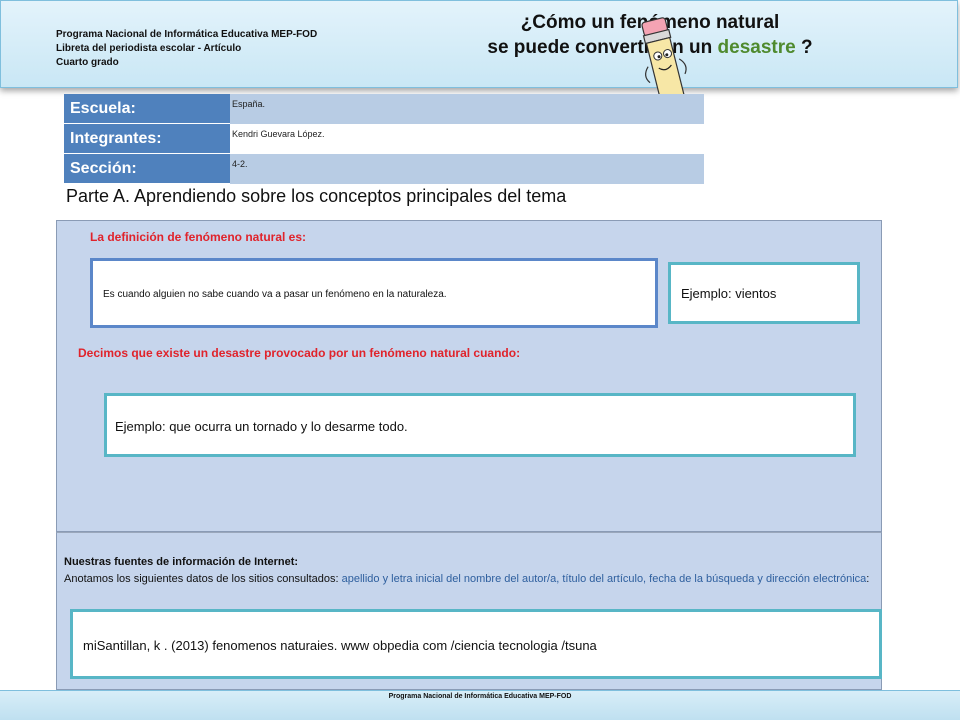  I want to click on school-label: Escuela:, so click(147, 109).